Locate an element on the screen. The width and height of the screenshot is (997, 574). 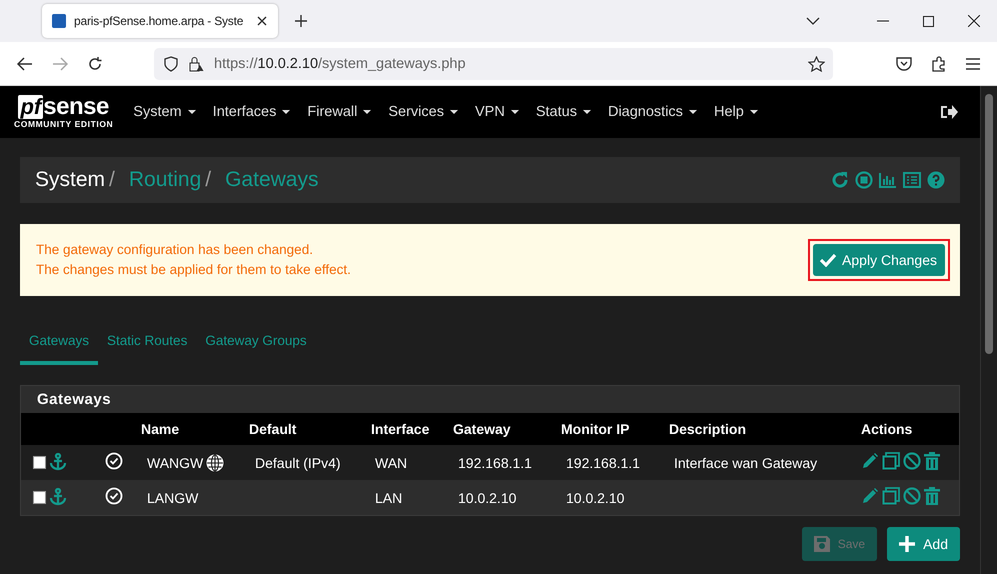
logo-icon is located at coordinates (59, 21).